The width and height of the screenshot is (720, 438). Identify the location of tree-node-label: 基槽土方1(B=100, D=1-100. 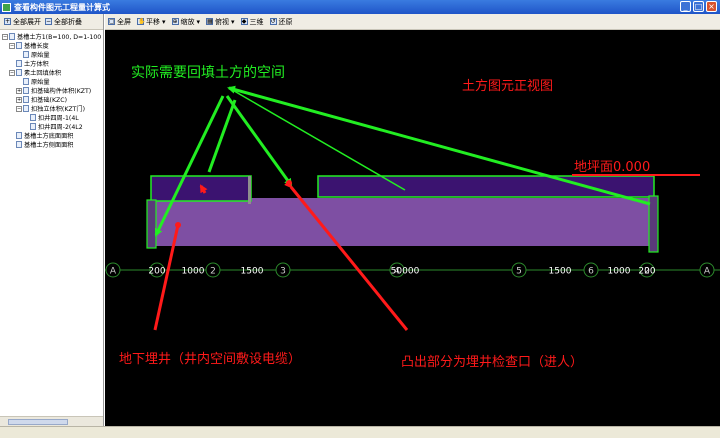
(59, 37).